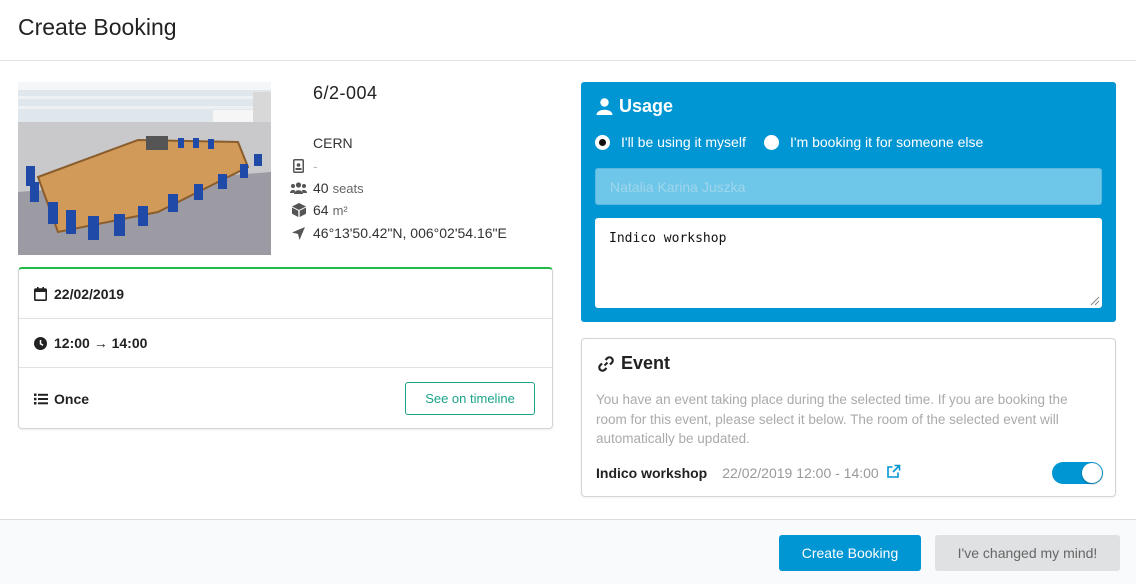  What do you see at coordinates (1092, 473) in the screenshot?
I see `toggle-knob` at bounding box center [1092, 473].